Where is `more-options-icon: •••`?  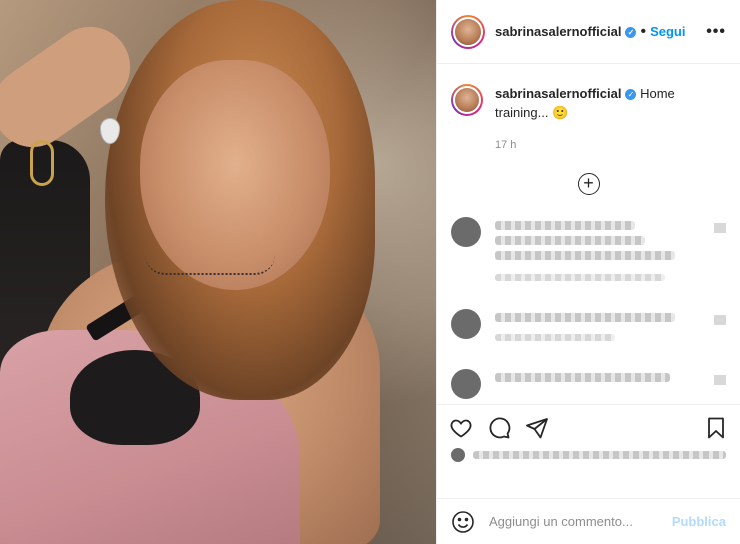
more-options-icon: ••• is located at coordinates (716, 32).